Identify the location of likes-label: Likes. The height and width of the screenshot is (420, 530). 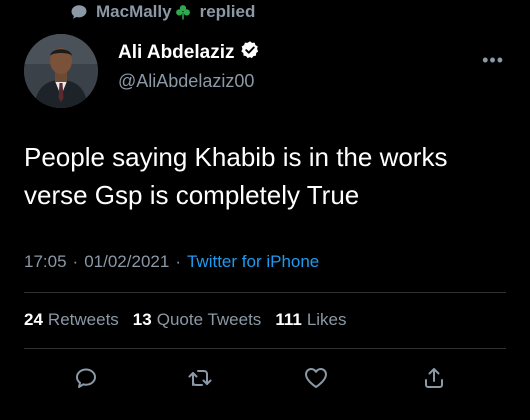
(326, 319).